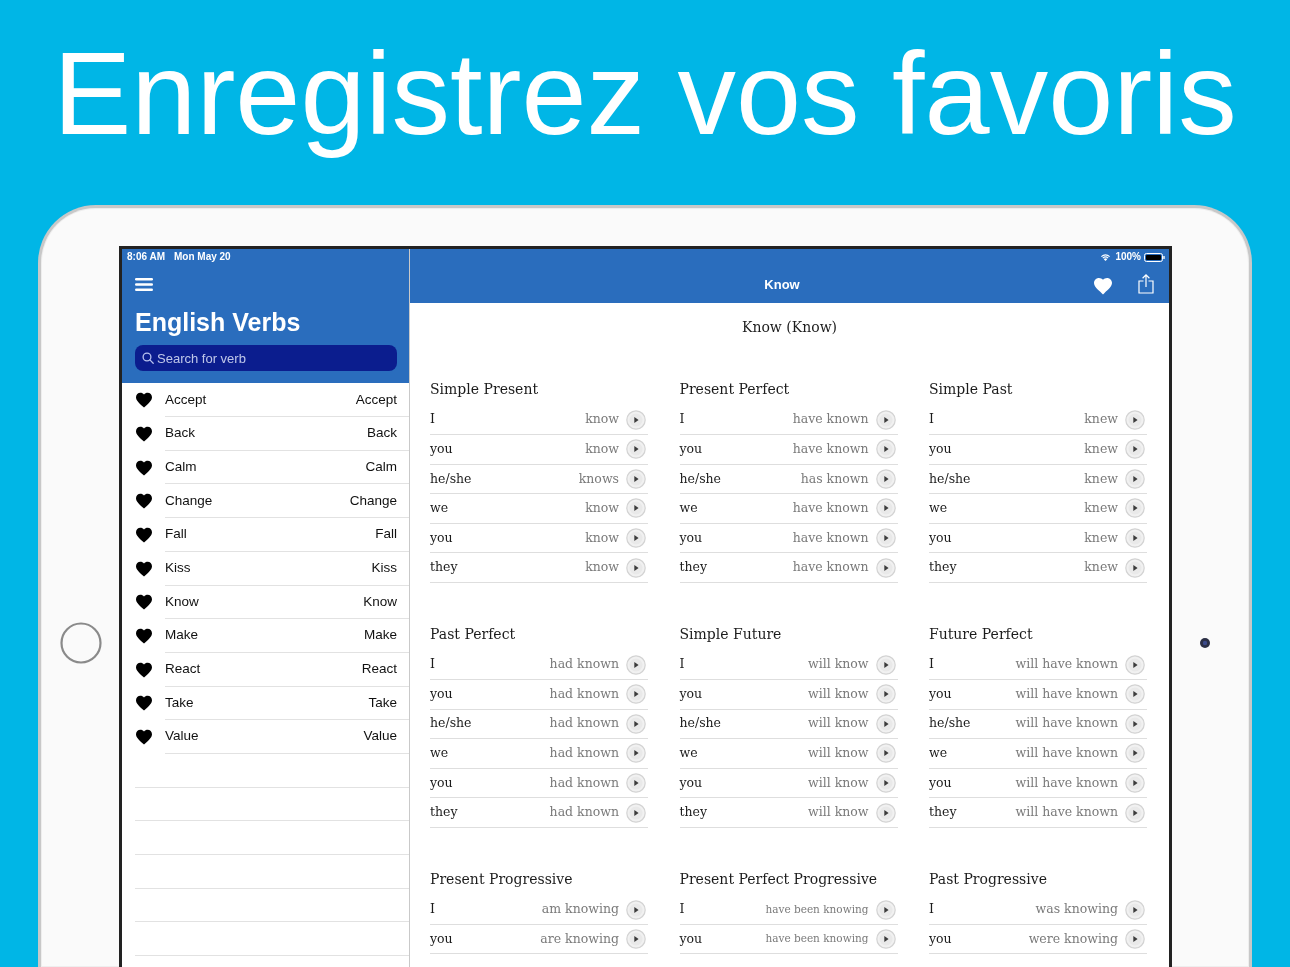 The height and width of the screenshot is (967, 1290). Describe the element at coordinates (144, 285) in the screenshot. I see `menu-icon` at that location.